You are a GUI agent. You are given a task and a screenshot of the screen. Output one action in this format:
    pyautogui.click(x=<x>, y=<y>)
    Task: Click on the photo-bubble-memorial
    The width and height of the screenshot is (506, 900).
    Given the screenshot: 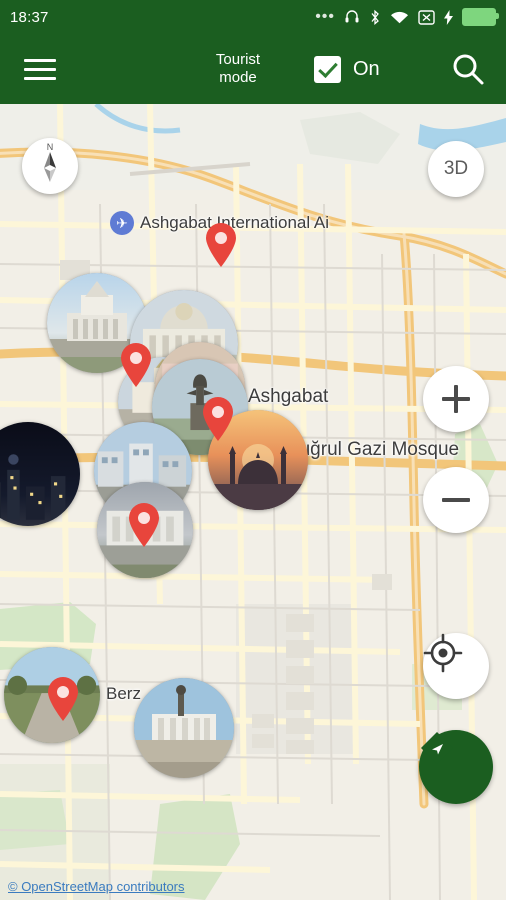 What is the action you would take?
    pyautogui.click(x=184, y=728)
    